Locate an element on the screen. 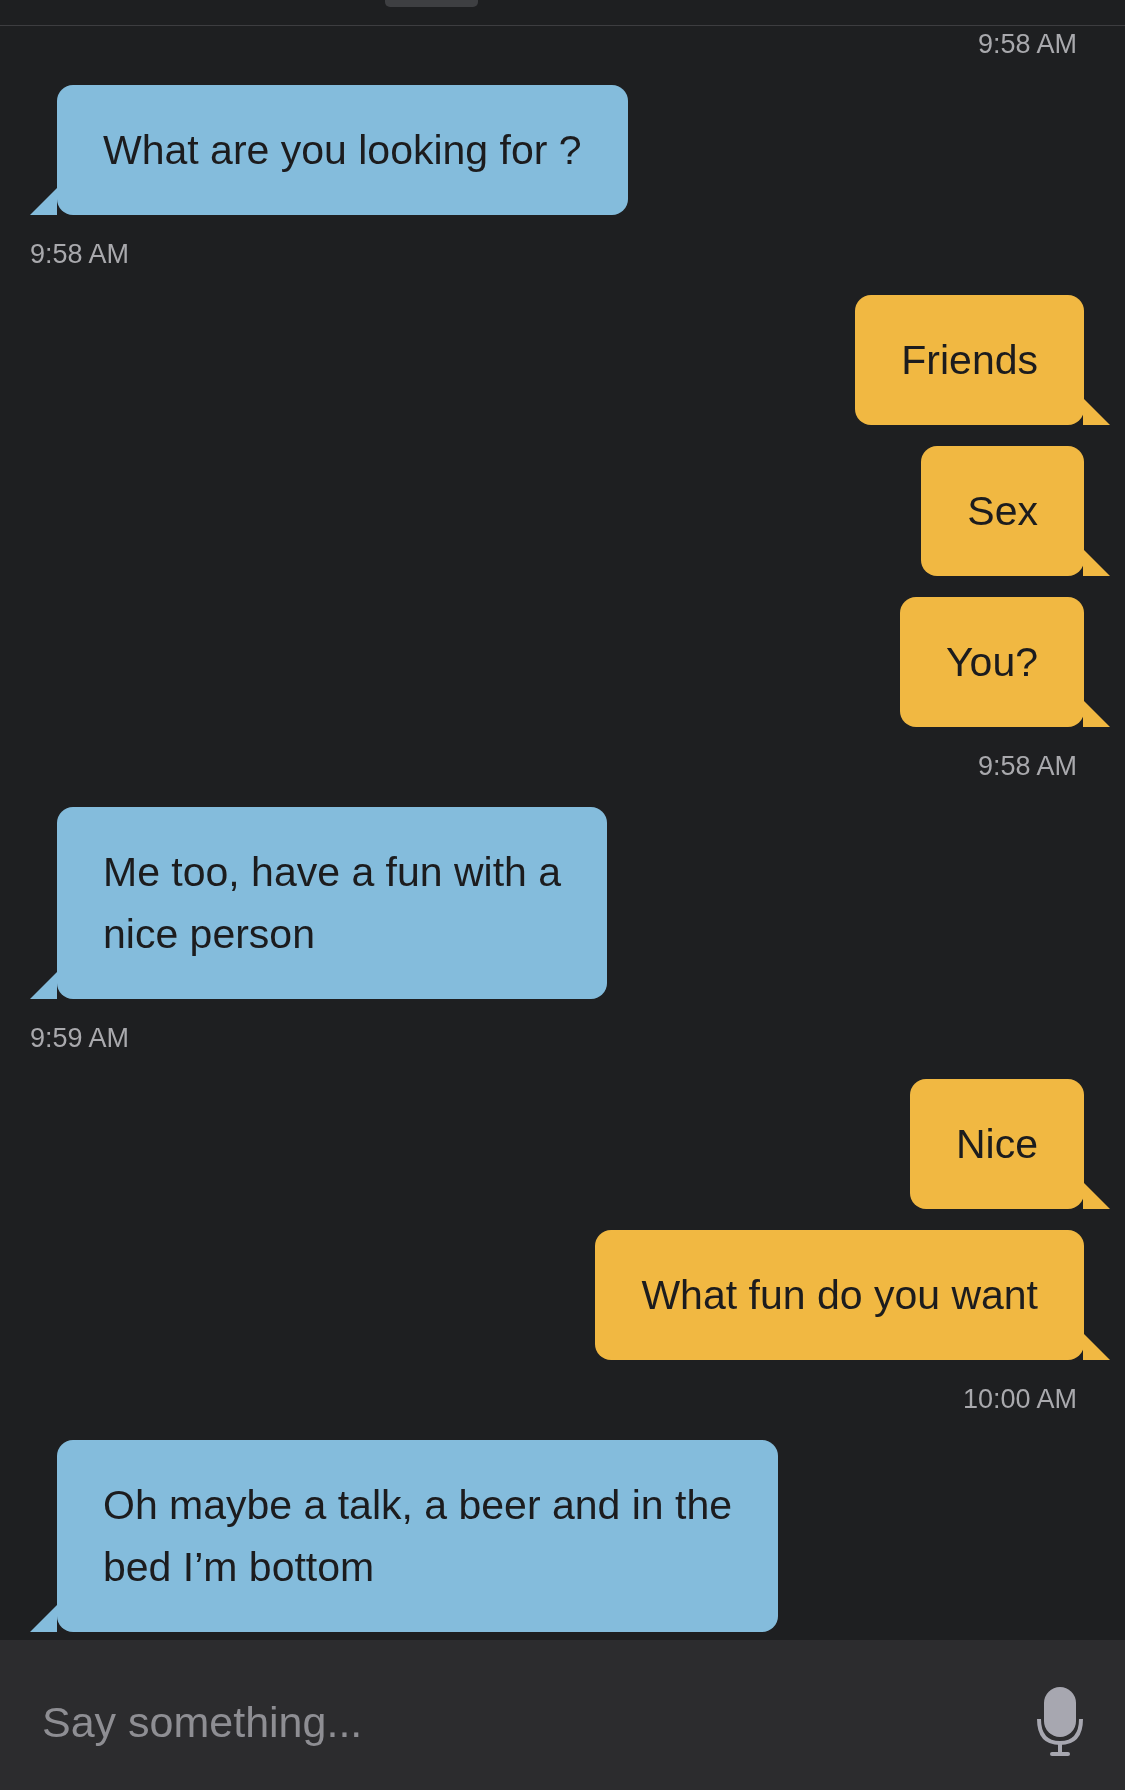 This screenshot has height=1790, width=1125. message-bubble: You? is located at coordinates (1005, 662).